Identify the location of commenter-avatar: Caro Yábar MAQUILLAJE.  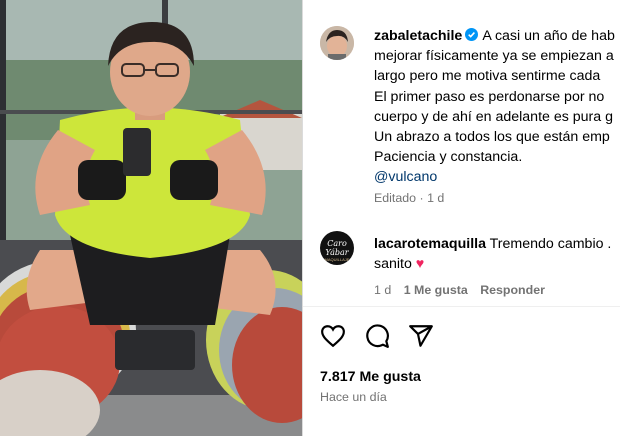
(337, 248).